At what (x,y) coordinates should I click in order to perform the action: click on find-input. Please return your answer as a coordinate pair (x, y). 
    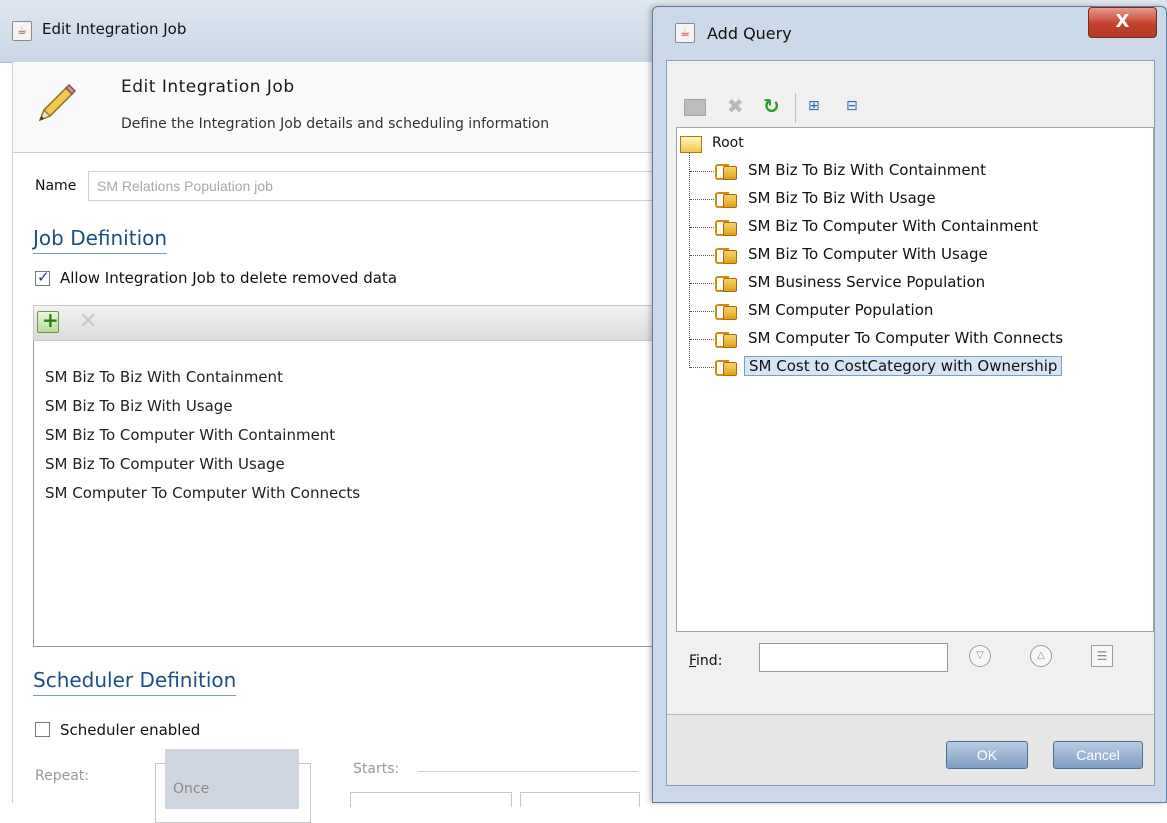
    Looking at the image, I should click on (853, 657).